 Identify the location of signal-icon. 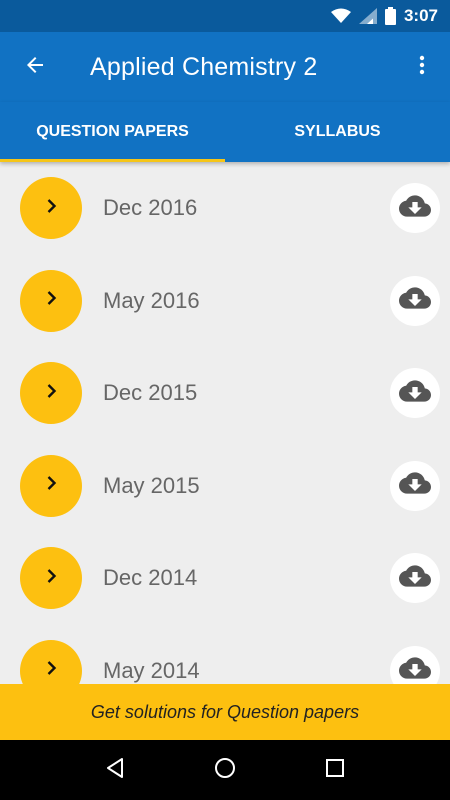
(367, 16).